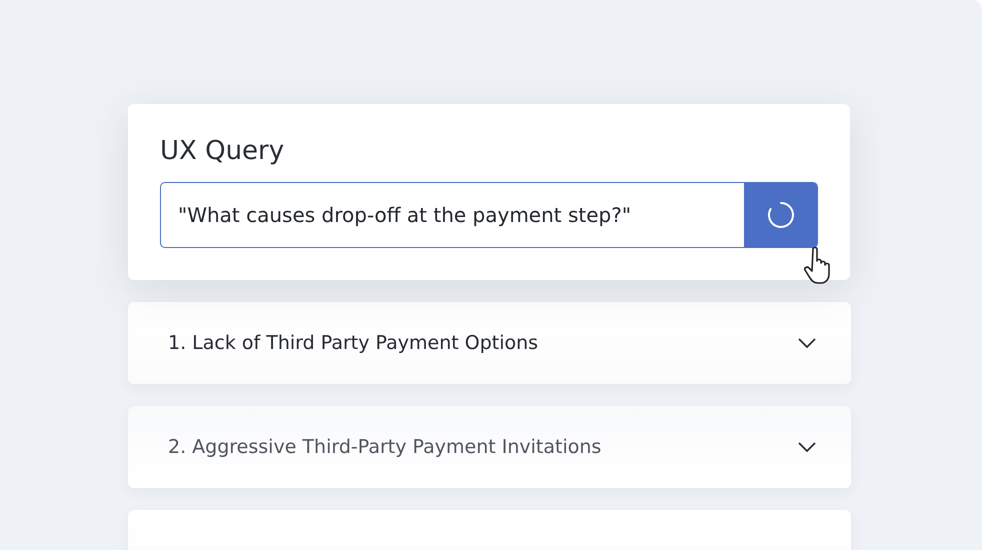 The image size is (982, 550). What do you see at coordinates (222, 151) in the screenshot?
I see `card-title: UX Query` at bounding box center [222, 151].